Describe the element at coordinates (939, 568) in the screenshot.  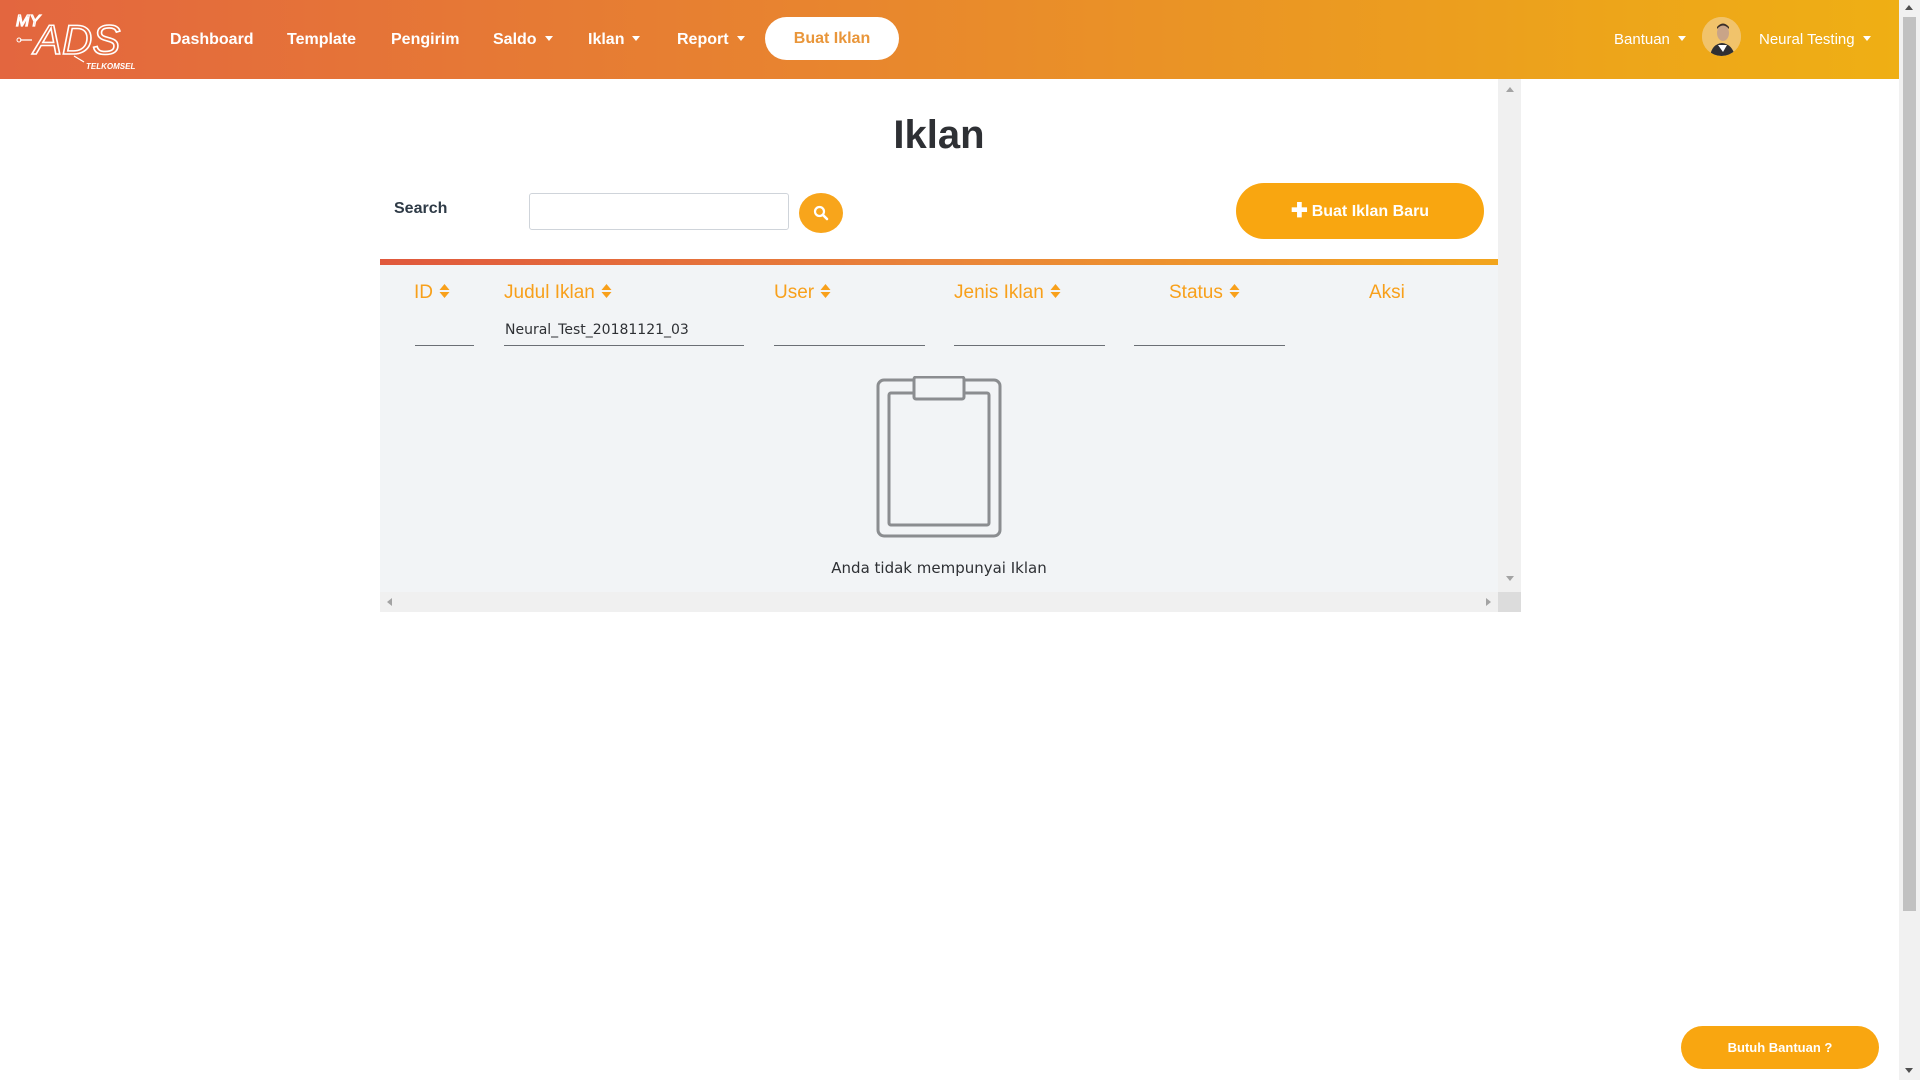
I see `empty-state-message: Anda tidak mempunyai Iklan` at that location.